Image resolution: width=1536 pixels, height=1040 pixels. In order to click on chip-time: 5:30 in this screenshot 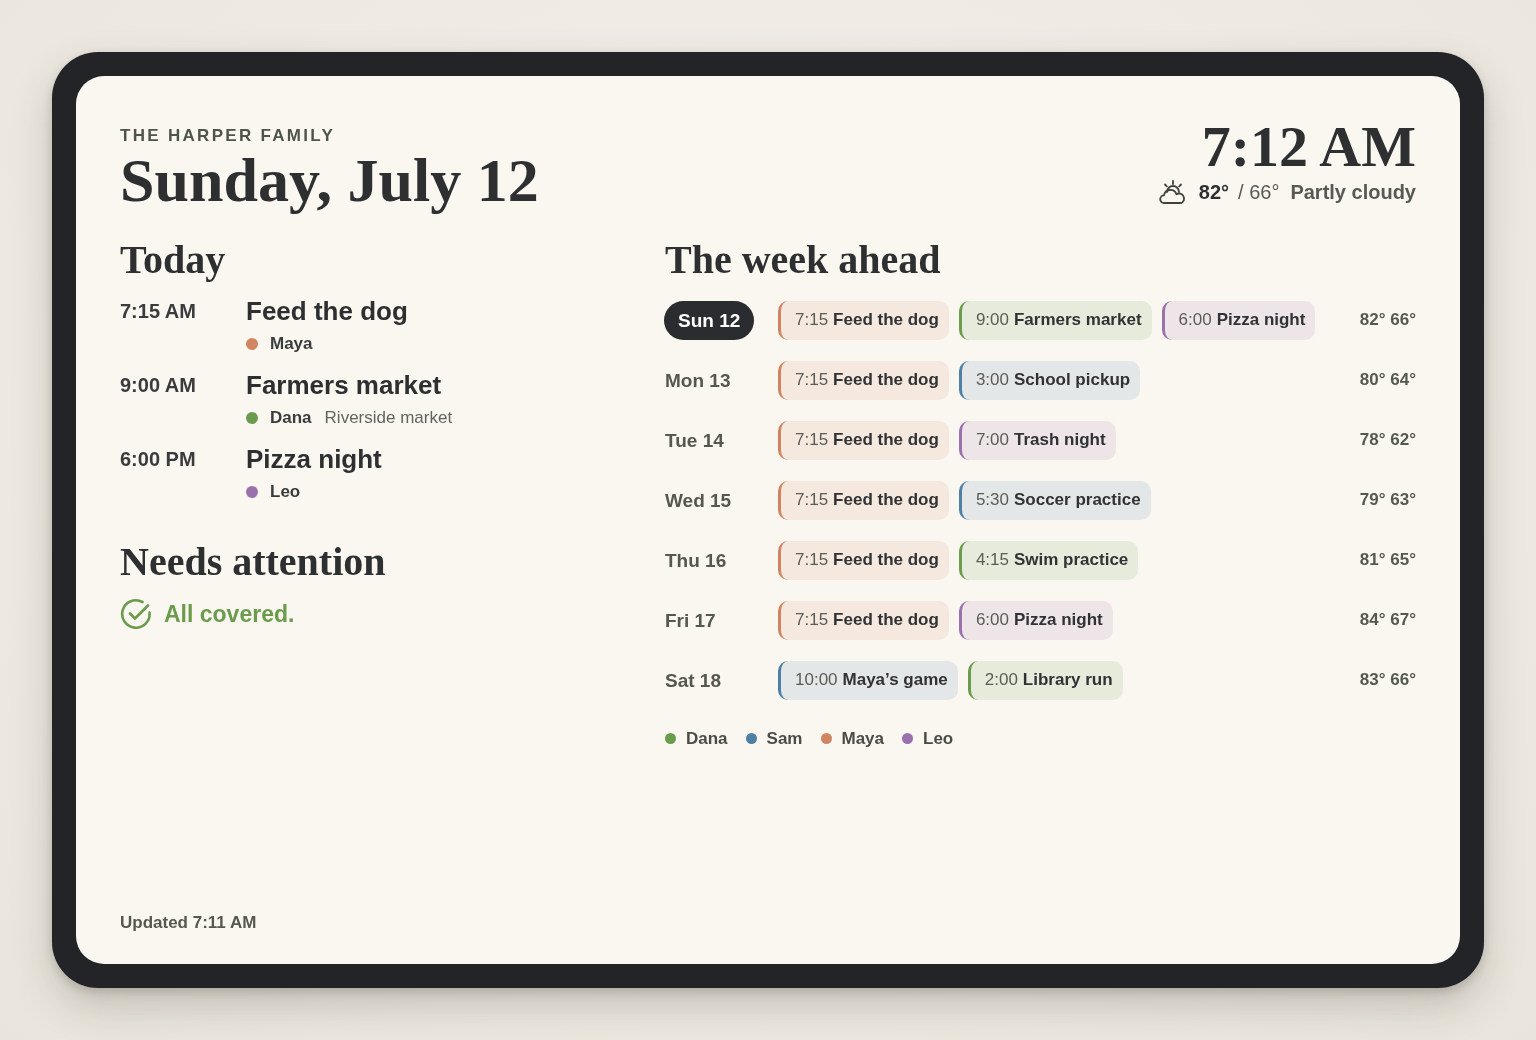, I will do `click(992, 500)`.